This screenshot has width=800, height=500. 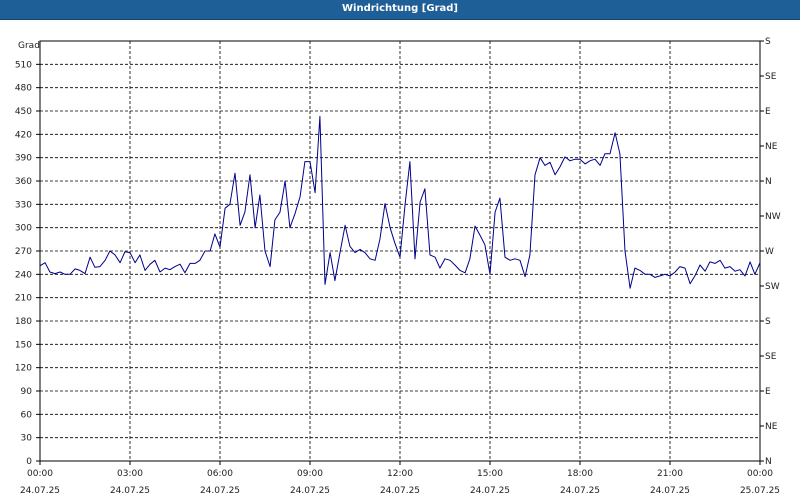 I want to click on window-title: Windrichtung [Grad], so click(x=400, y=8).